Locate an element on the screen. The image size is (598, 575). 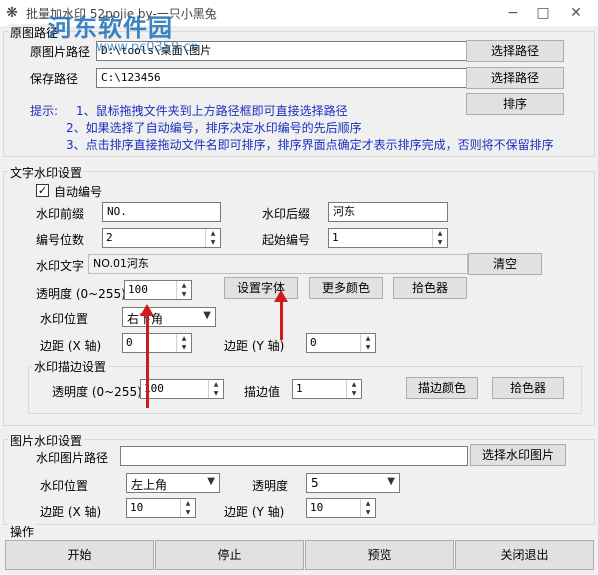
digits-label: 编号位数 is located at coordinates (60, 240).